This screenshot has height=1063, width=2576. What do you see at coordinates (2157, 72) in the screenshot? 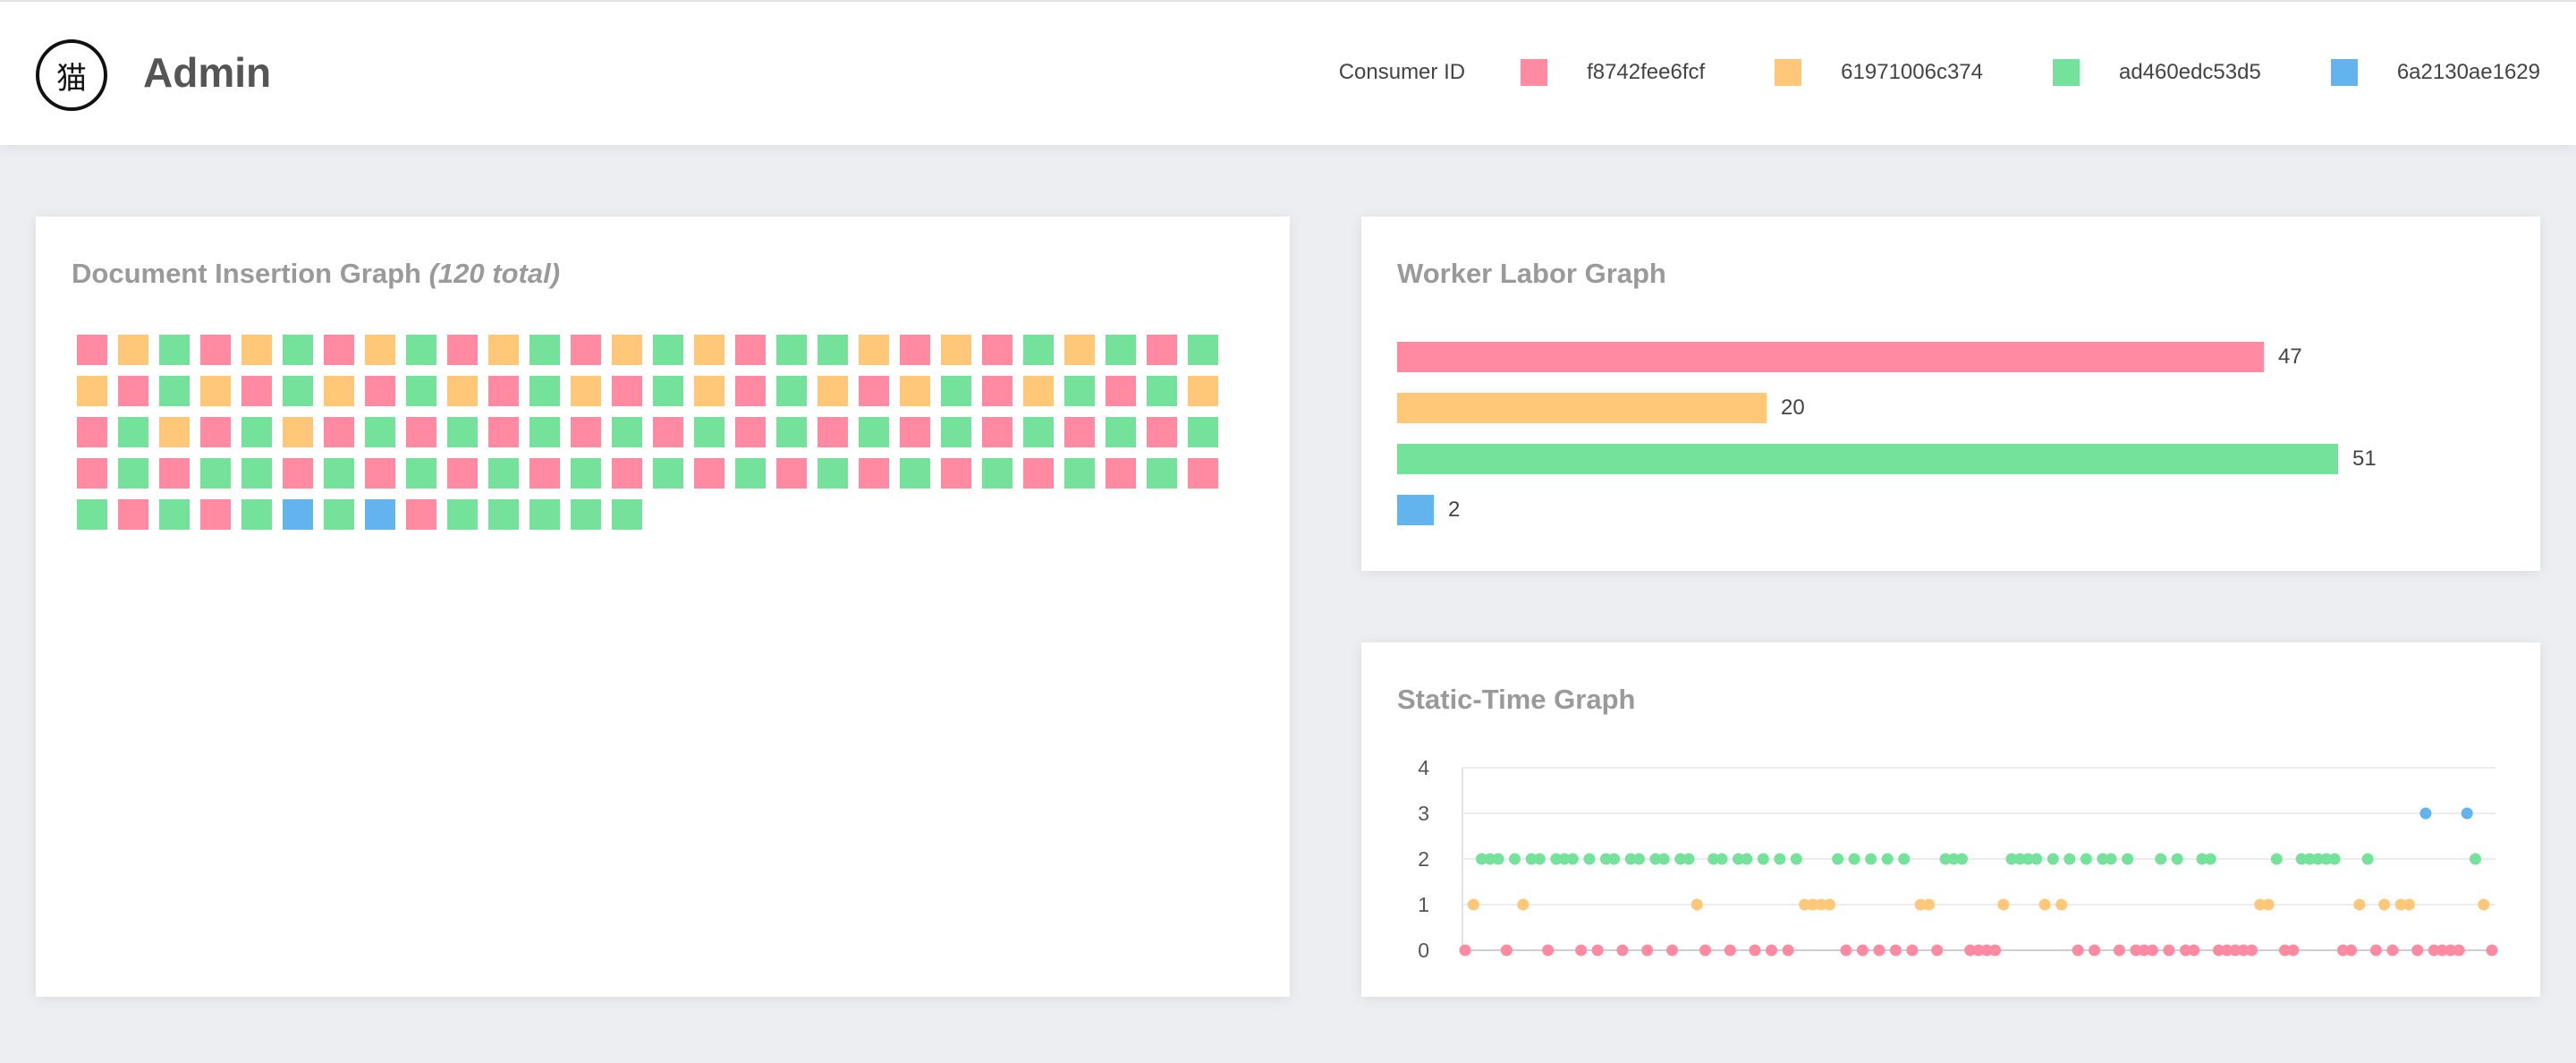
I see `legend-item: ad460edc53d5` at bounding box center [2157, 72].